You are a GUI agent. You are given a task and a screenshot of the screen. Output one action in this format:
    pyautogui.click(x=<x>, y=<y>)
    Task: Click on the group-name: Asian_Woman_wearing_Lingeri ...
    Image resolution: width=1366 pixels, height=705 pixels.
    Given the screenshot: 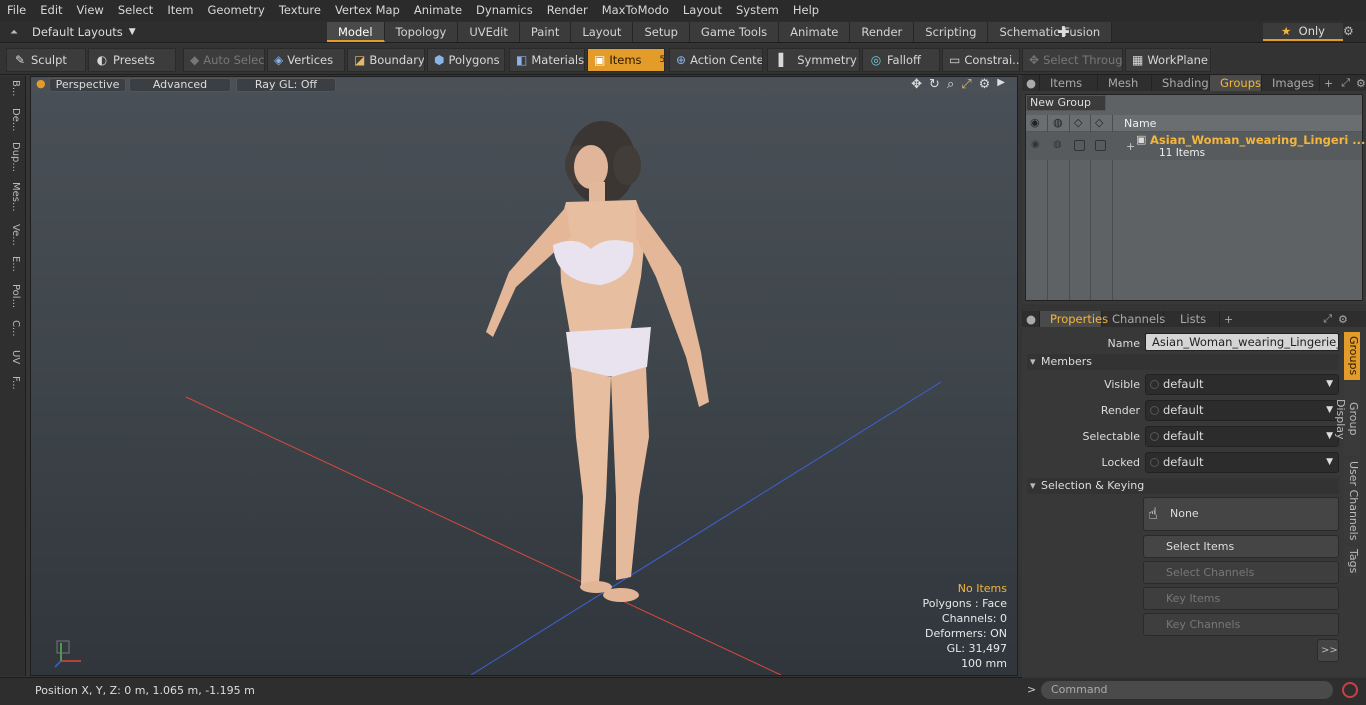 What is the action you would take?
    pyautogui.click(x=1257, y=140)
    